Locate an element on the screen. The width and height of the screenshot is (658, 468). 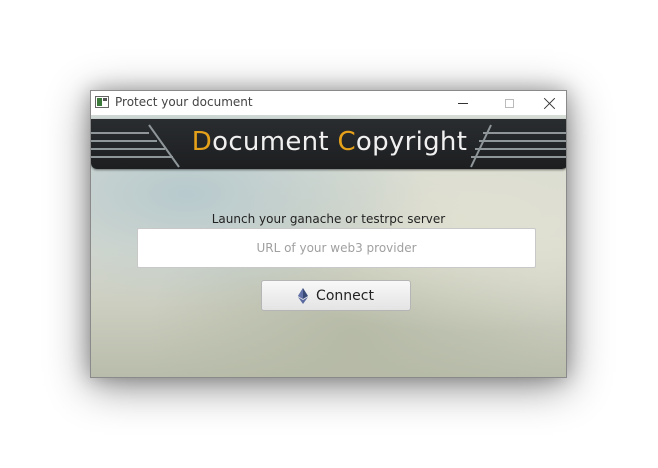
close-icon is located at coordinates (550, 103).